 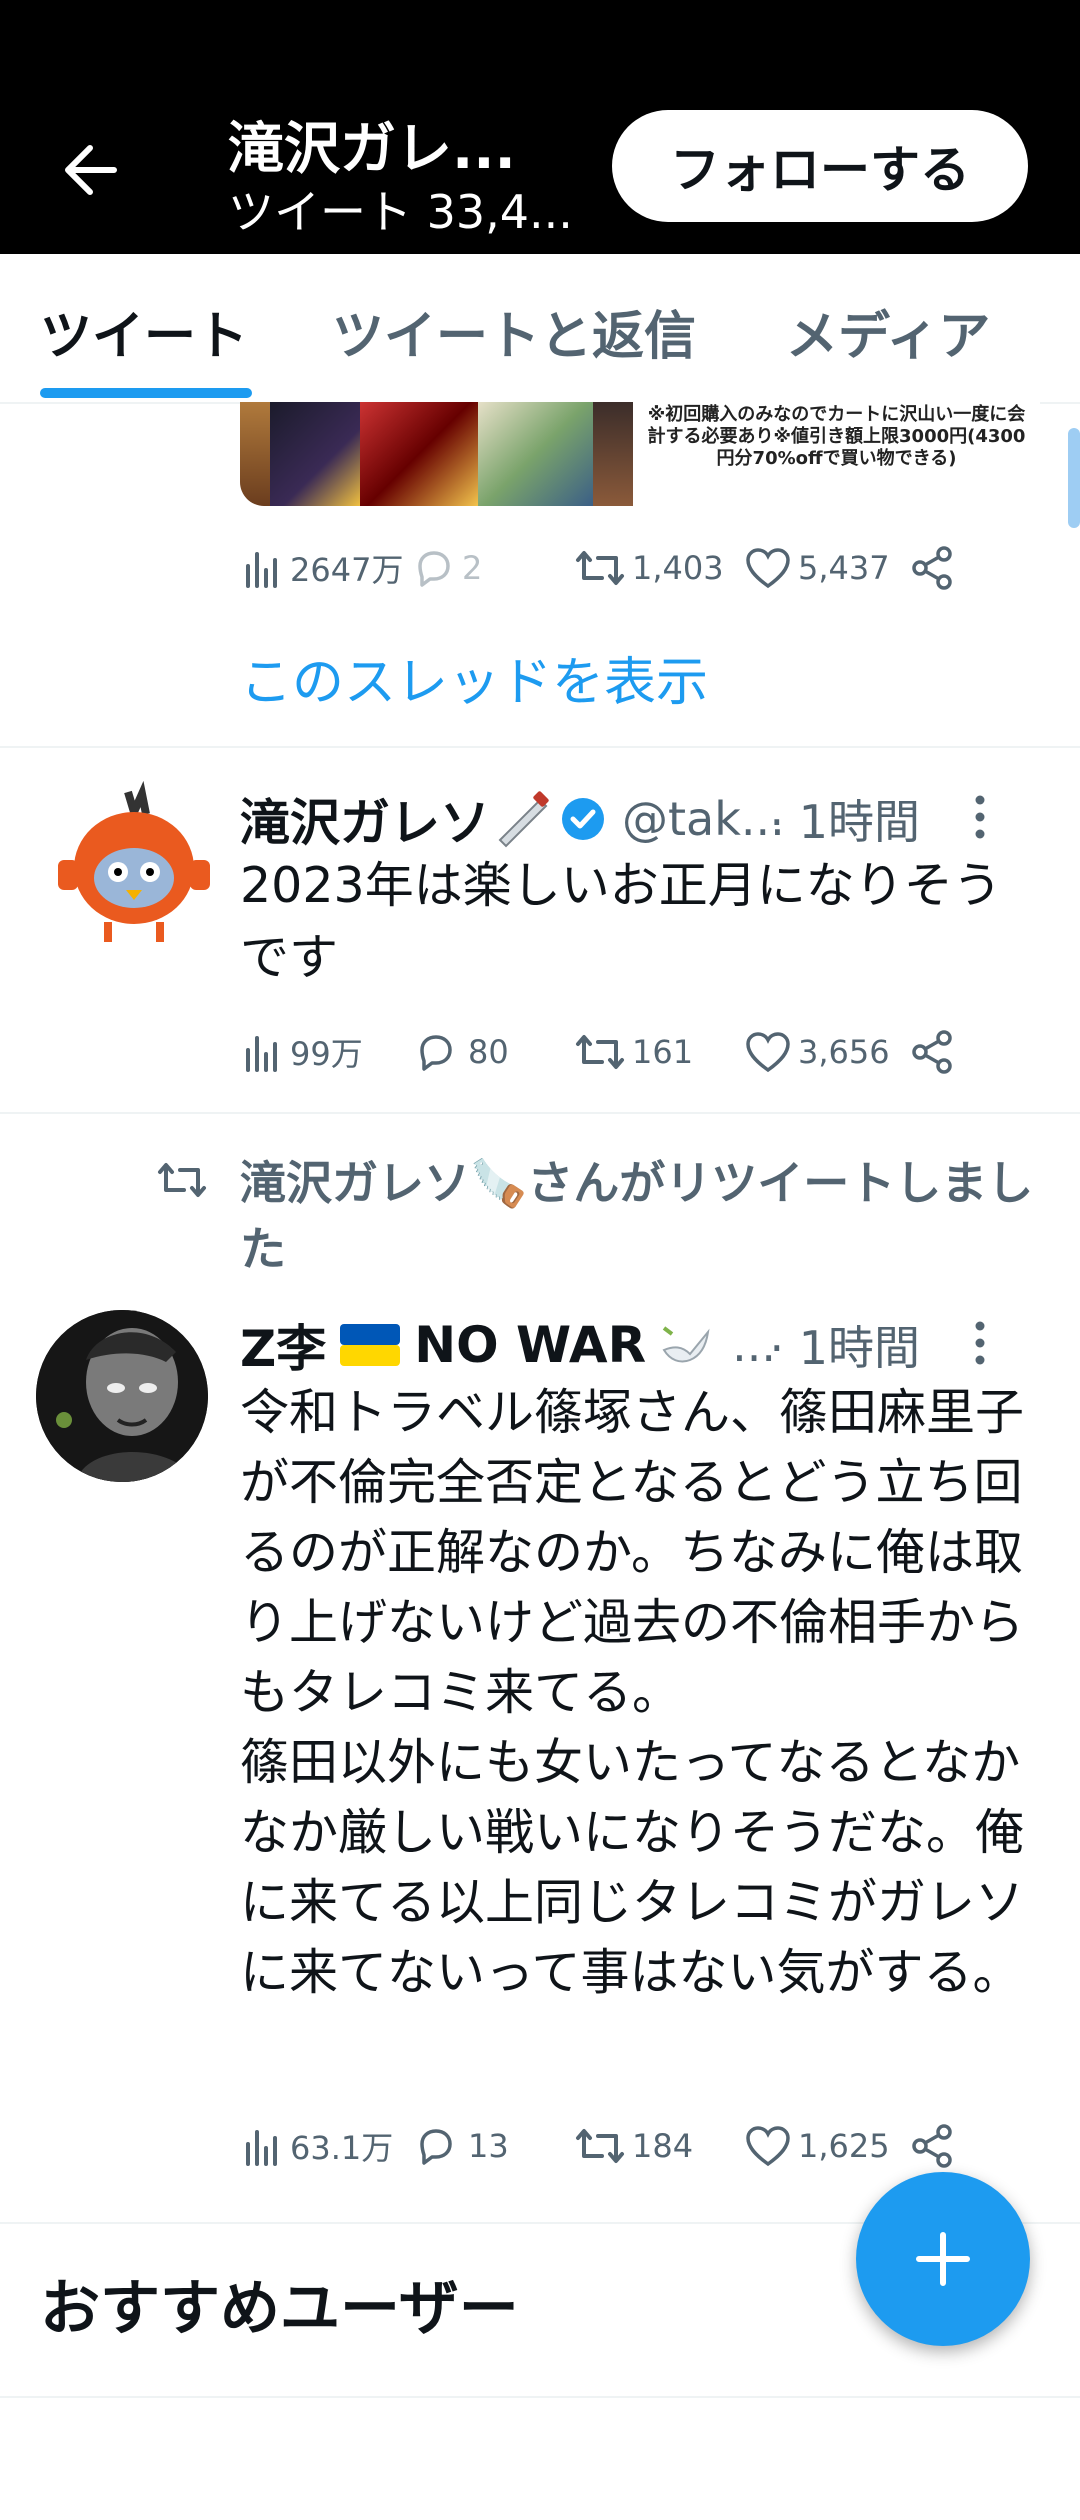 I want to click on like-button: 3,656, so click(x=817, y=1052).